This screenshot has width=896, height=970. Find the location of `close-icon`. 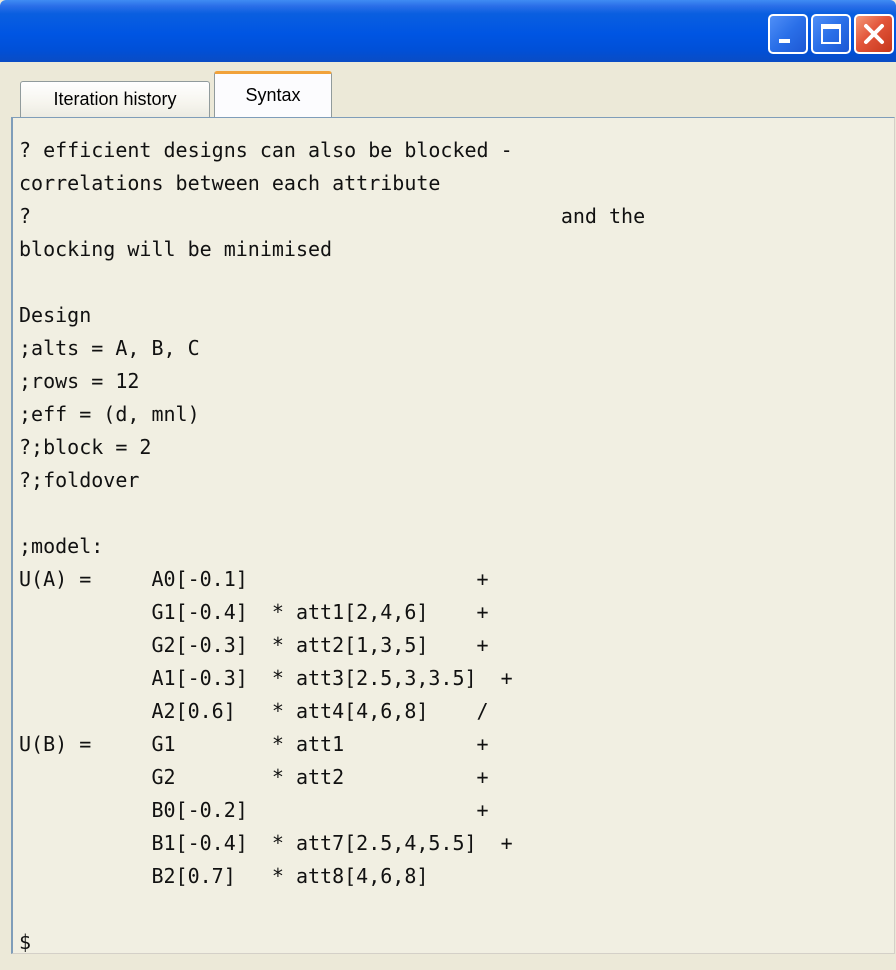

close-icon is located at coordinates (874, 34).